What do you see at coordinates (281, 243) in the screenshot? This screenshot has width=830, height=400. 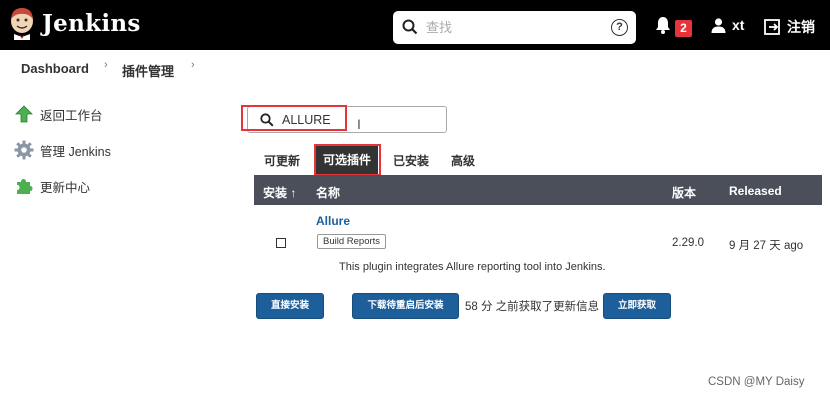 I see `install-checkbox` at bounding box center [281, 243].